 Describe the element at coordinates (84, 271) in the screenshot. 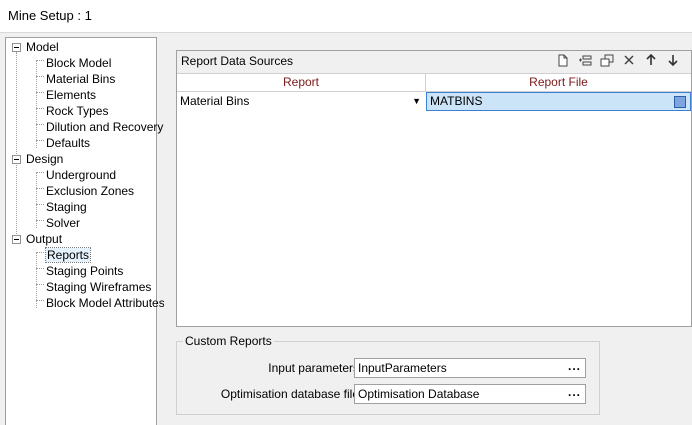

I see `tree-item-staging-points: Staging Points` at that location.